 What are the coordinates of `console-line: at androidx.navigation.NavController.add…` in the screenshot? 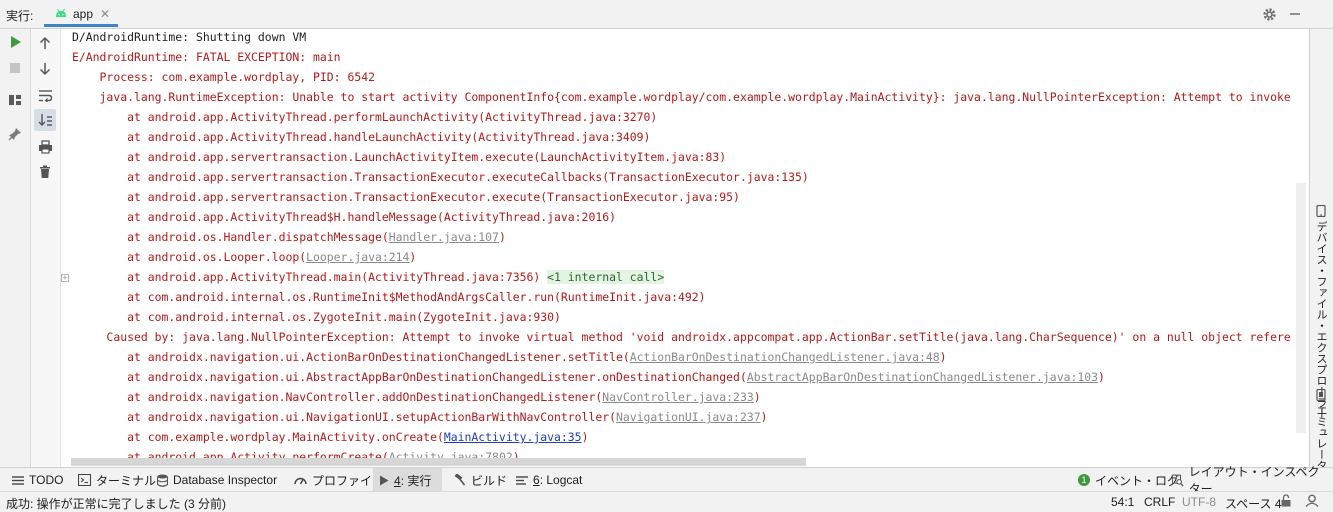 It's located at (416, 397).